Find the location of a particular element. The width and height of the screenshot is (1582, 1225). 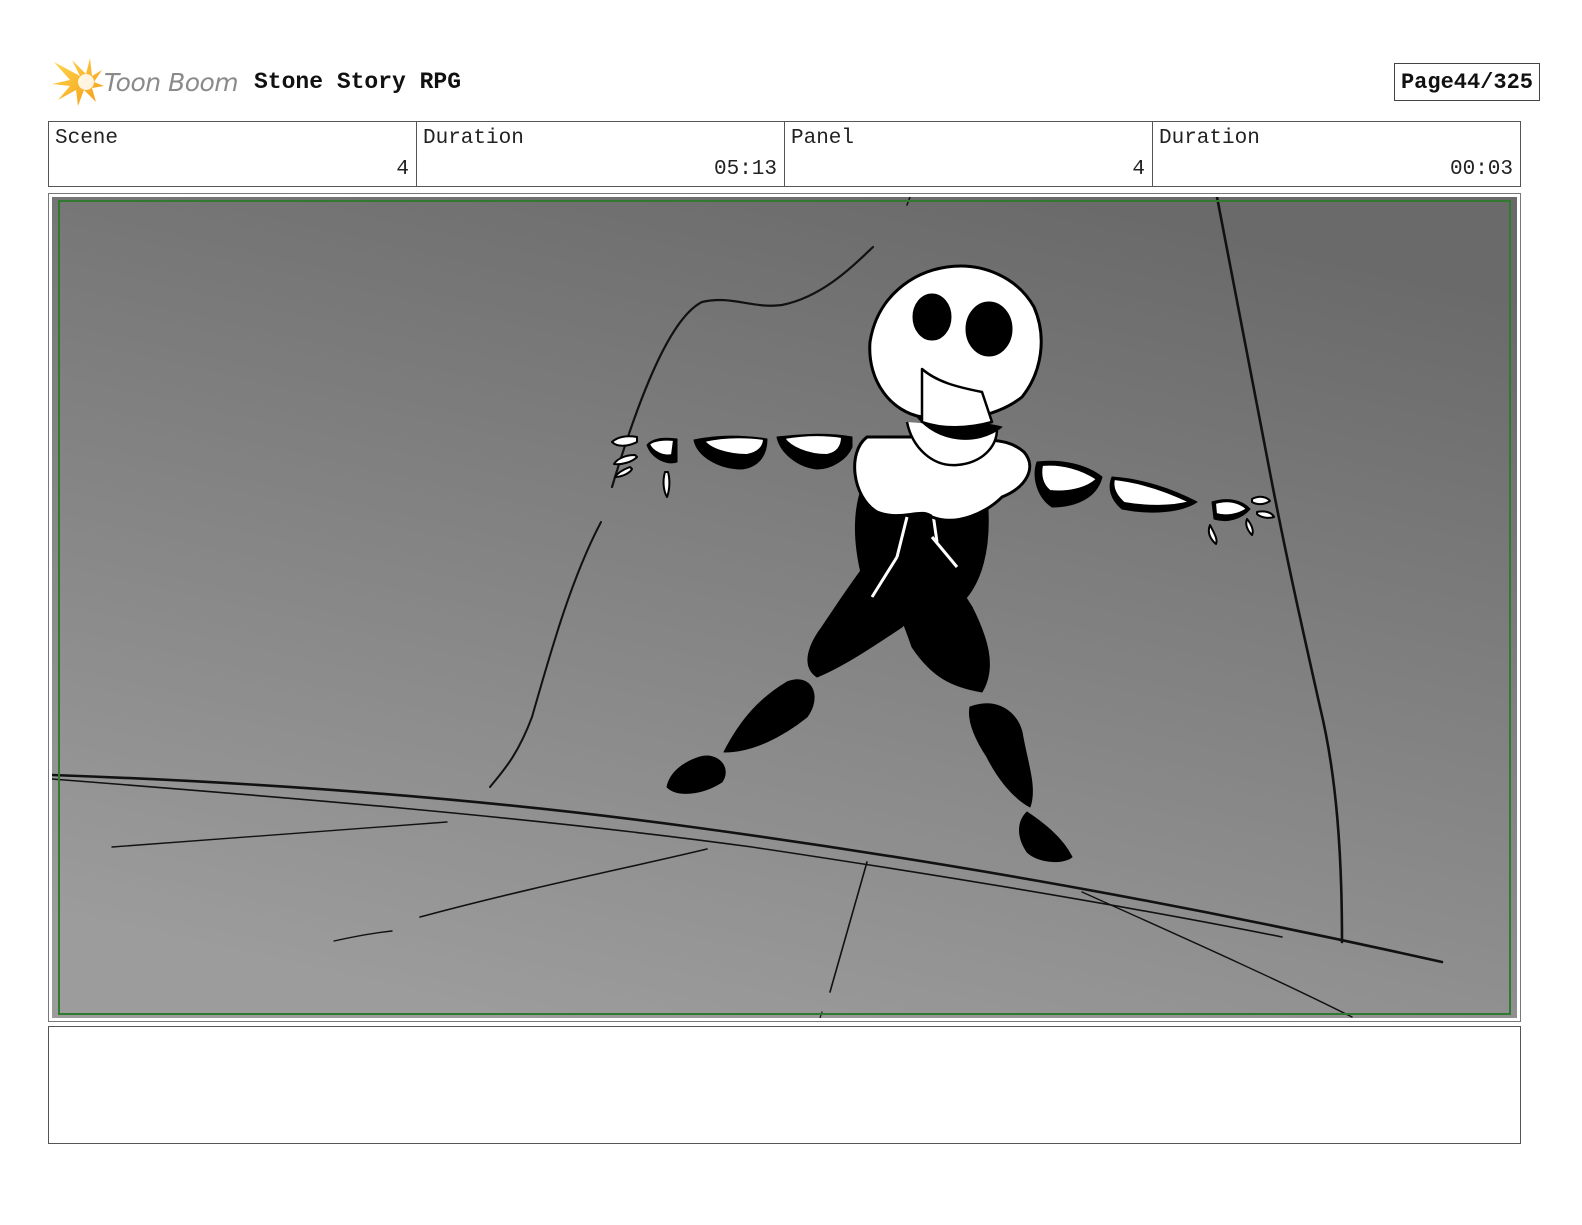

panel-label: Panel is located at coordinates (823, 138).